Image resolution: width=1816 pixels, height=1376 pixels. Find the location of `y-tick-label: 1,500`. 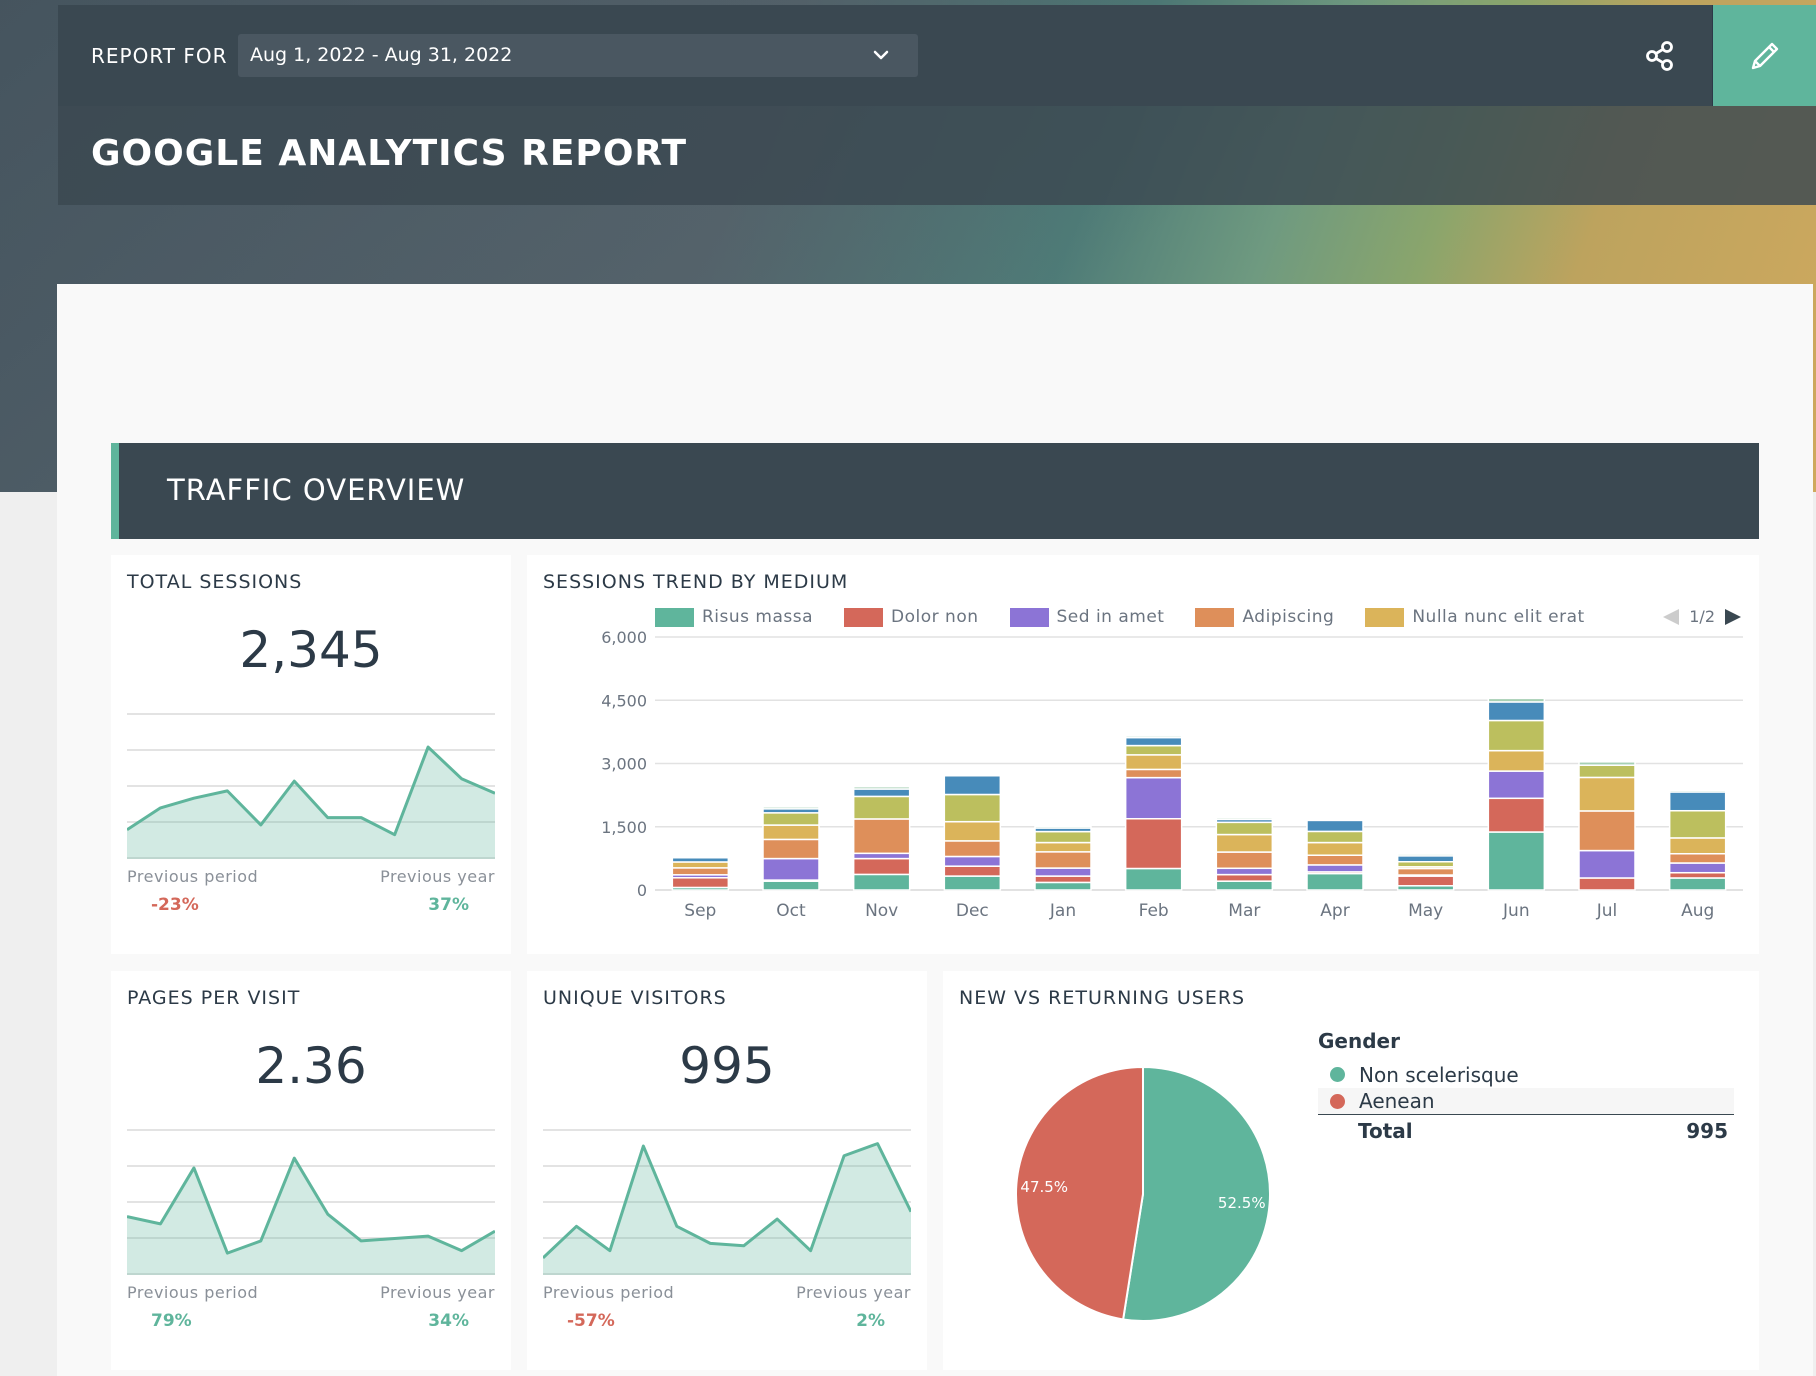

y-tick-label: 1,500 is located at coordinates (624, 827).